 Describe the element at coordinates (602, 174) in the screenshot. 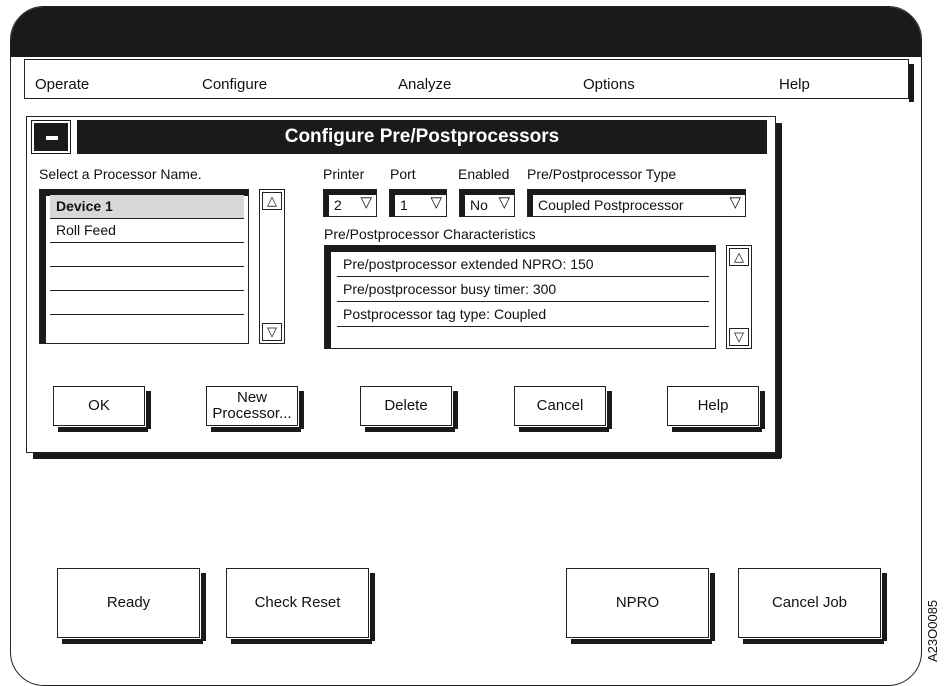

I see `type-label: Pre/Postprocessor Type` at that location.